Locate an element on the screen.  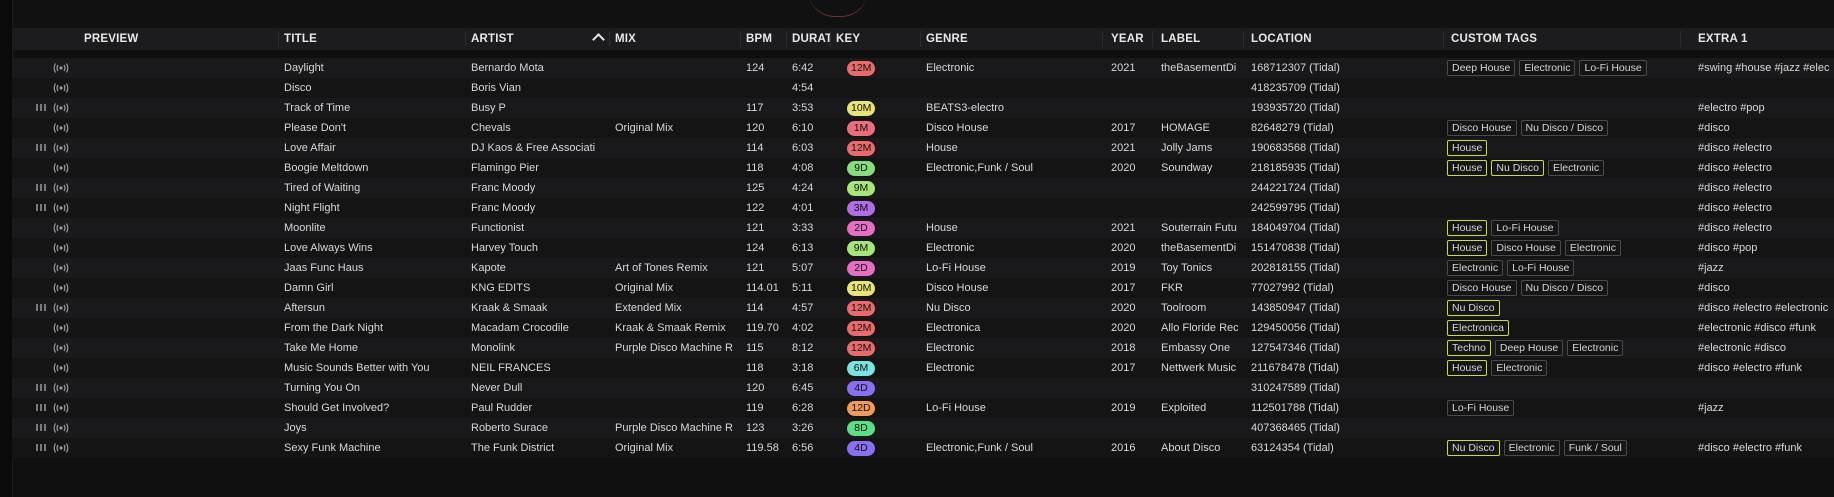
column-header-preview: PREVIEW is located at coordinates (164, 39).